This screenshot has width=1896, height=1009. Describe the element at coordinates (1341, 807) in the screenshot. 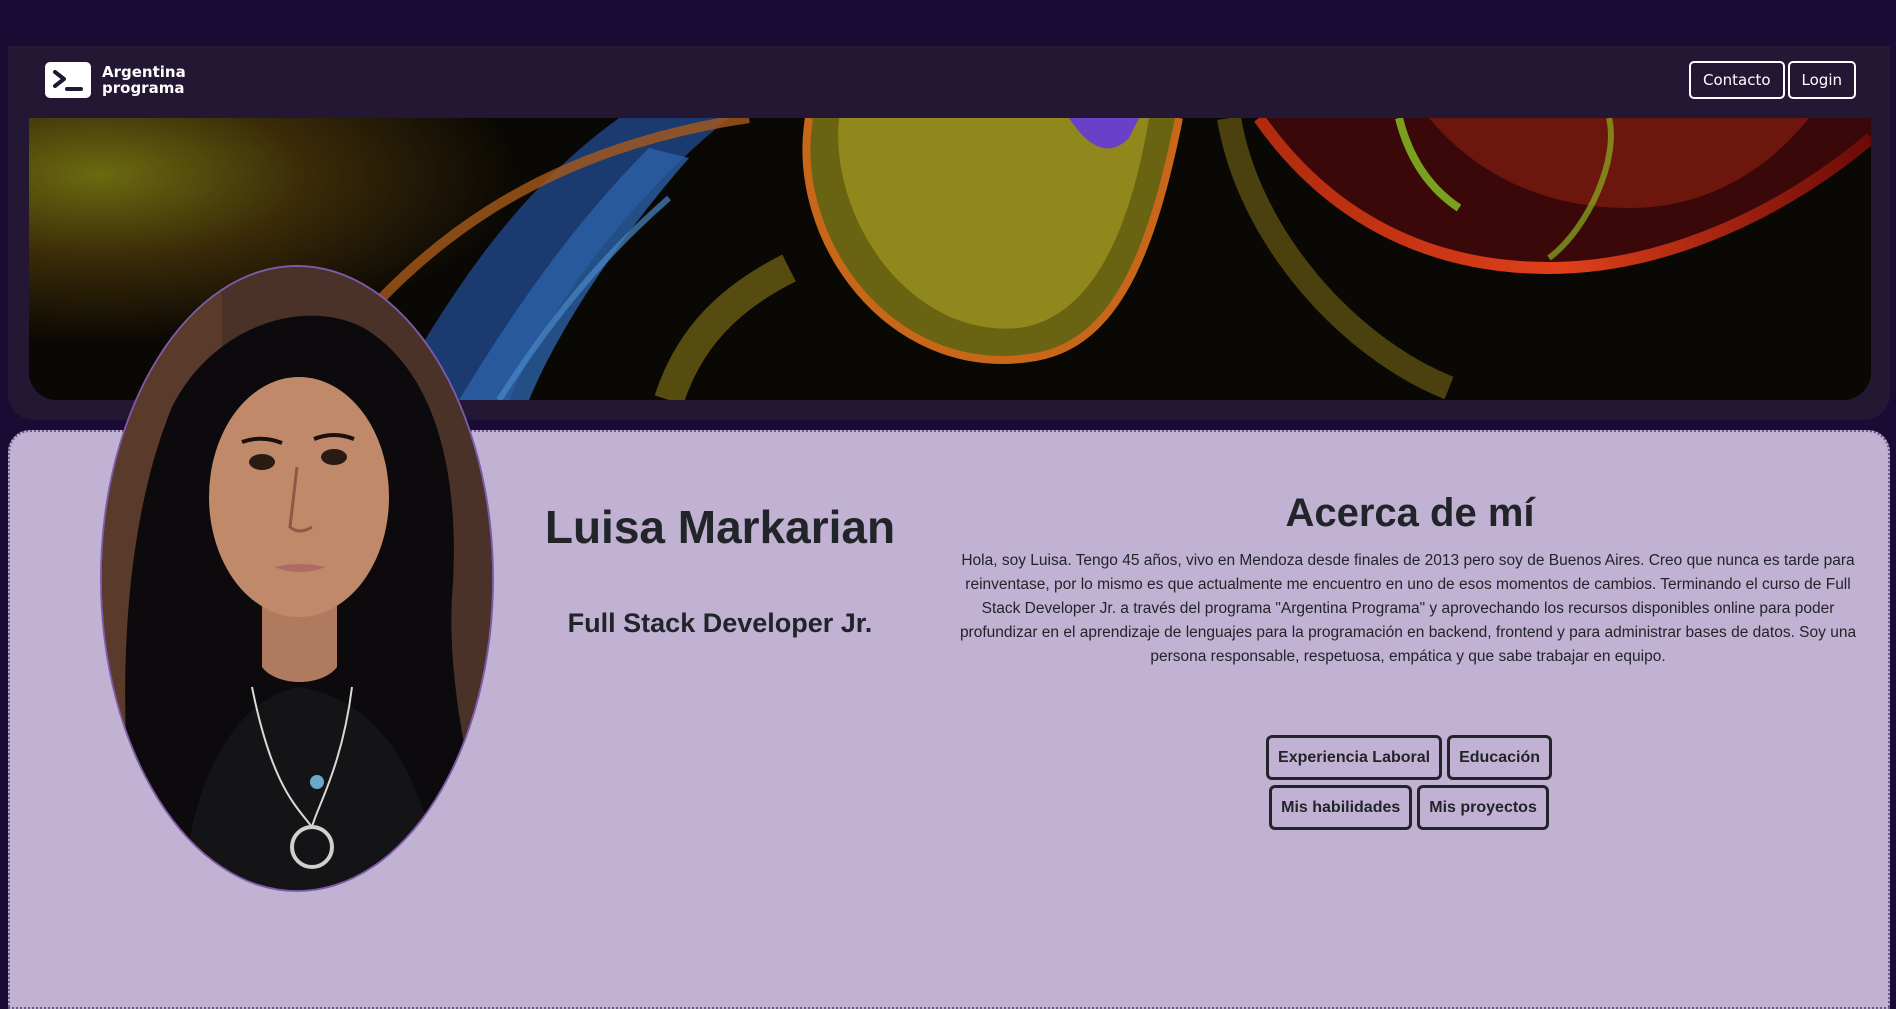

I see `skills-button: Mis habilidades` at that location.